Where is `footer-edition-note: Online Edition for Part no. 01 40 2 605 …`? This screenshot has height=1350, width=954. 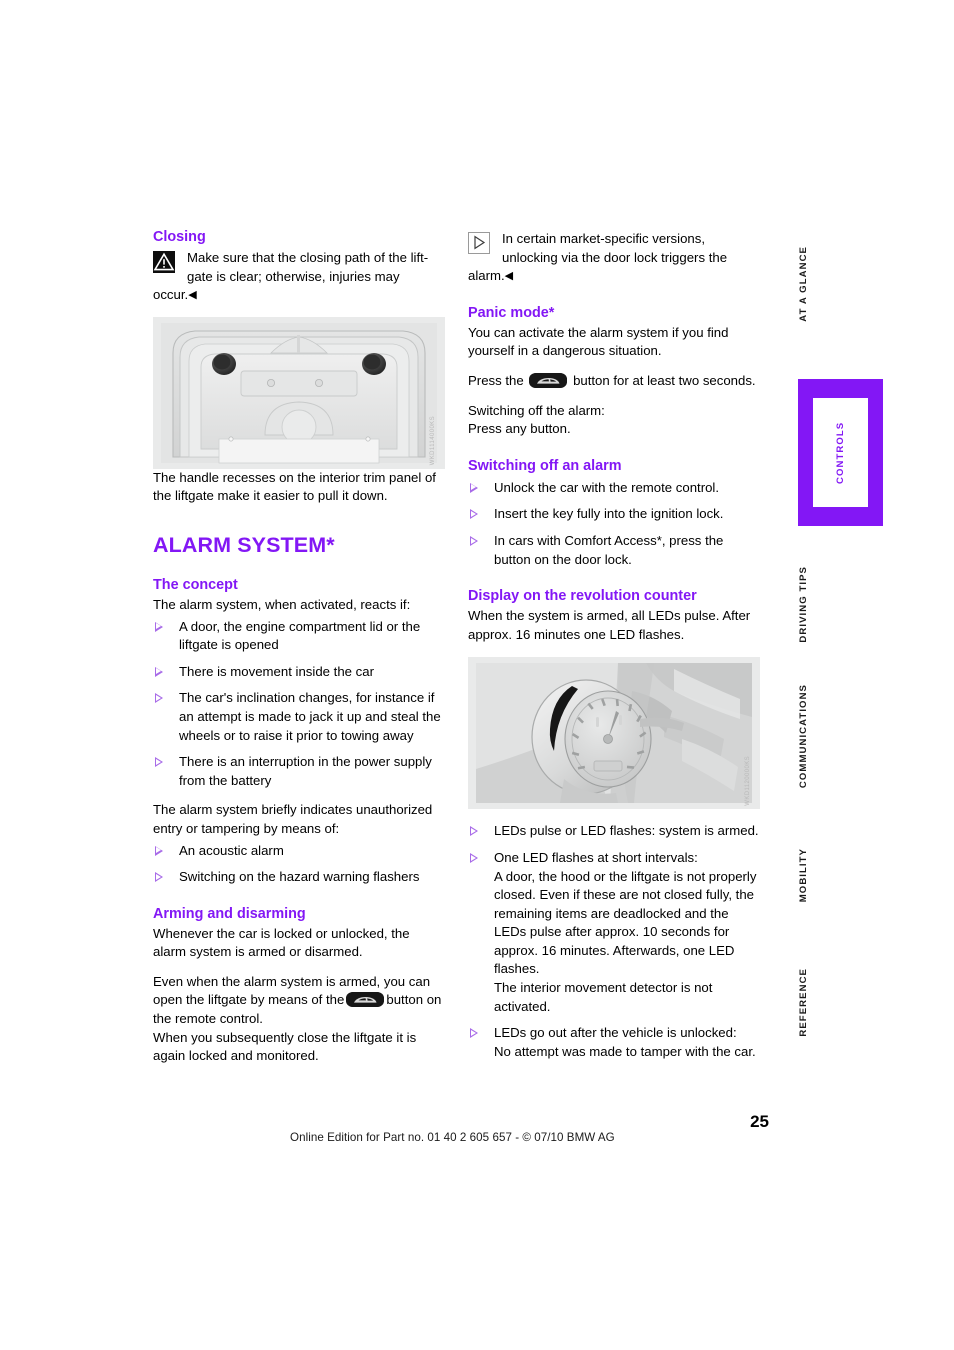 footer-edition-note: Online Edition for Part no. 01 40 2 605 … is located at coordinates (452, 1137).